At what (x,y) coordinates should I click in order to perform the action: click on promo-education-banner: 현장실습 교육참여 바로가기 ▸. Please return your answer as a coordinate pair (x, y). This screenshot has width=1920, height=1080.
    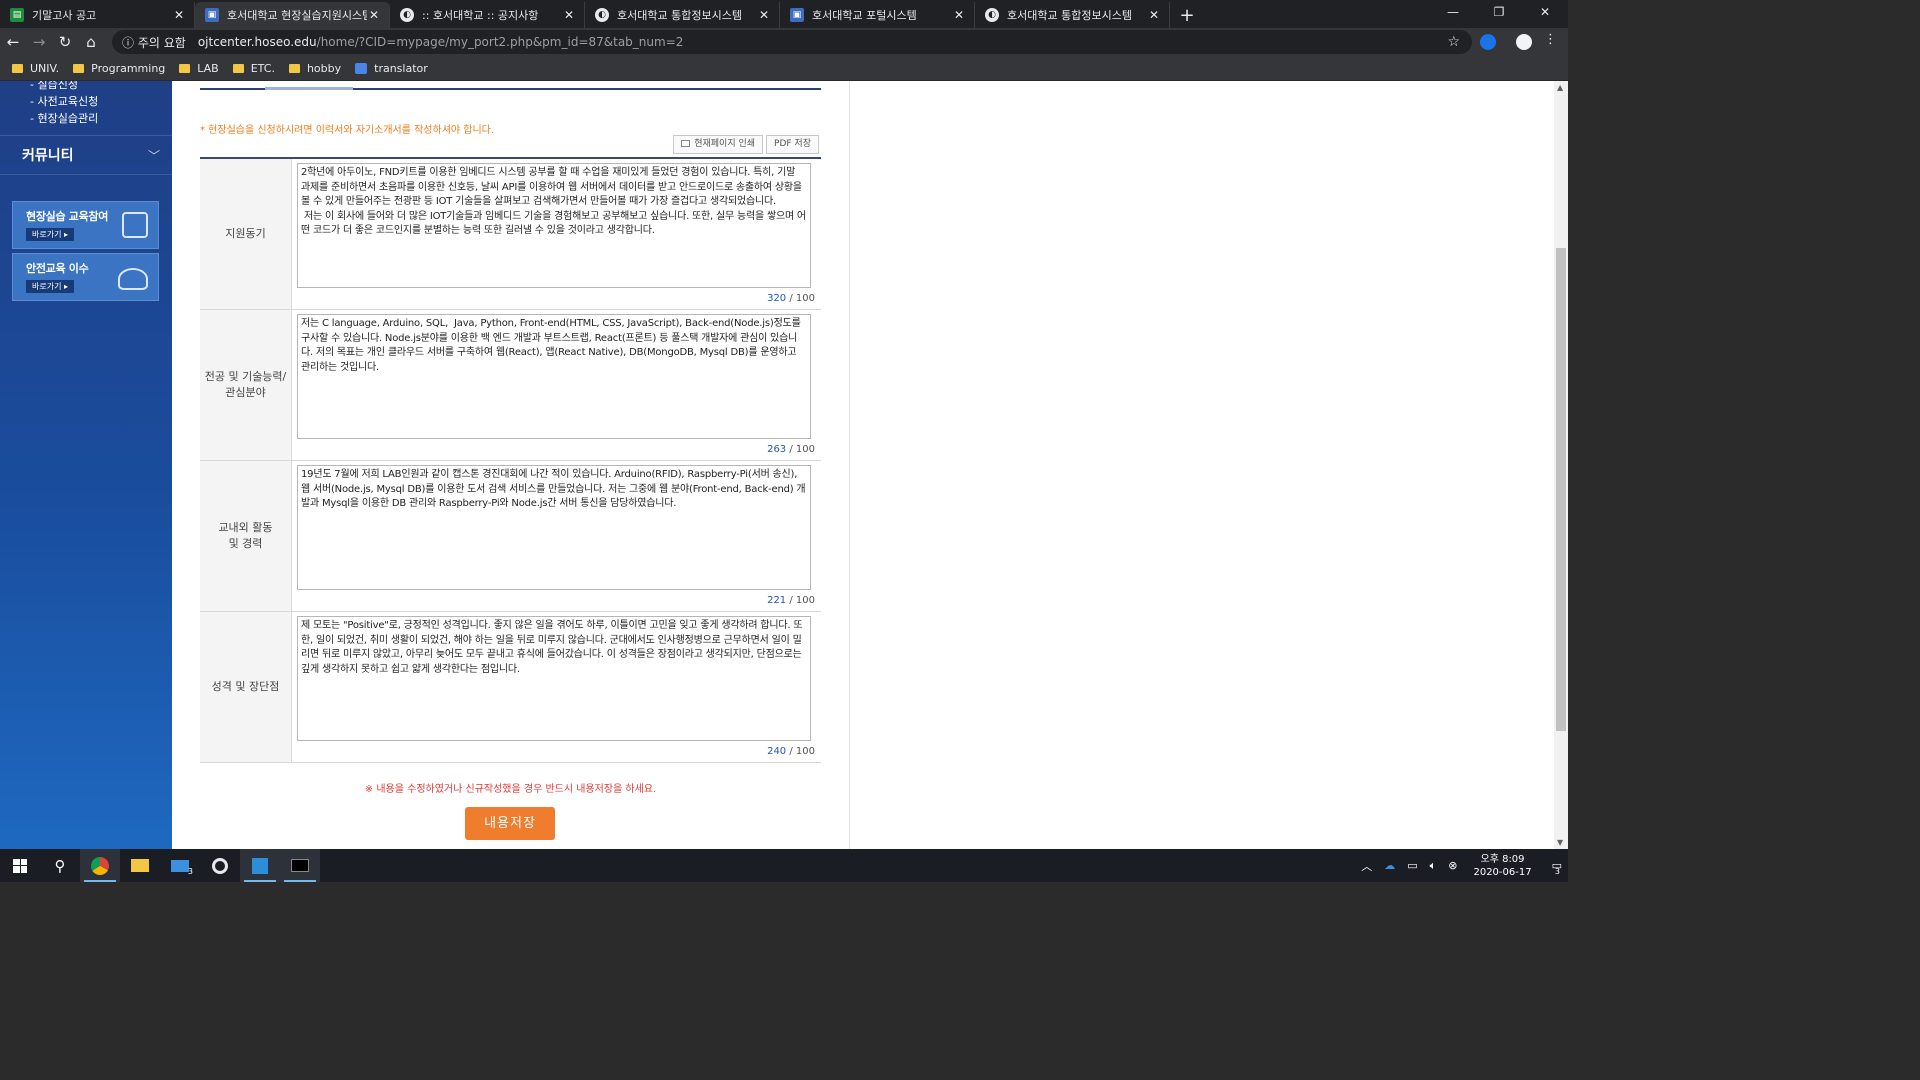
    Looking at the image, I should click on (85, 225).